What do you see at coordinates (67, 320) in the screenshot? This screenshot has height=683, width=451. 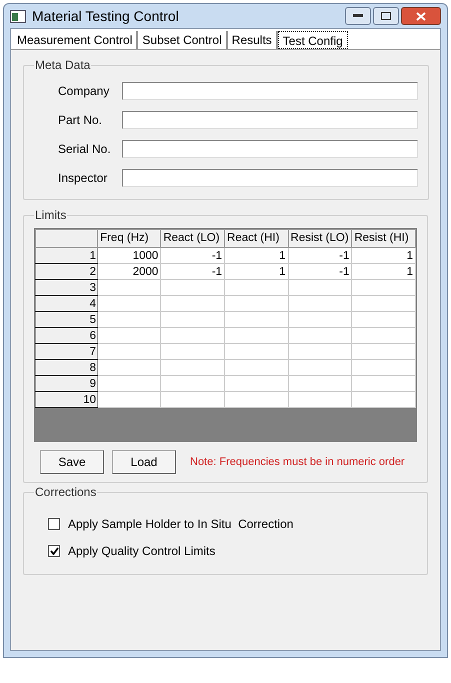 I see `row-header: 5` at bounding box center [67, 320].